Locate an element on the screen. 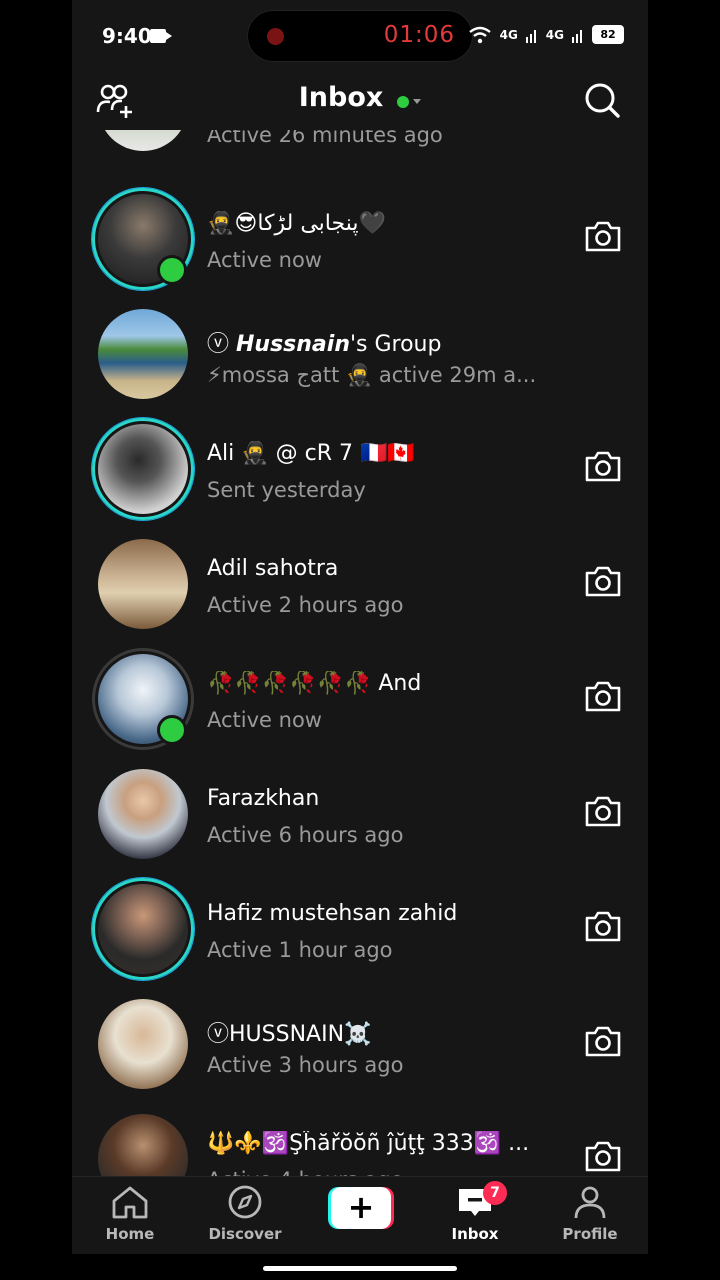 The image size is (720, 1280). tab-home: Home is located at coordinates (130, 1214).